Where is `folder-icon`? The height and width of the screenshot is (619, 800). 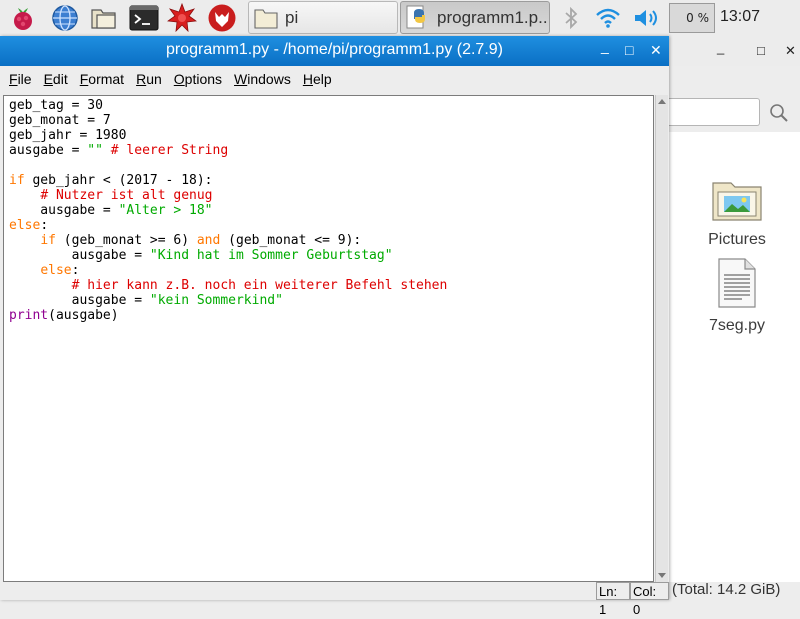 folder-icon is located at coordinates (266, 18).